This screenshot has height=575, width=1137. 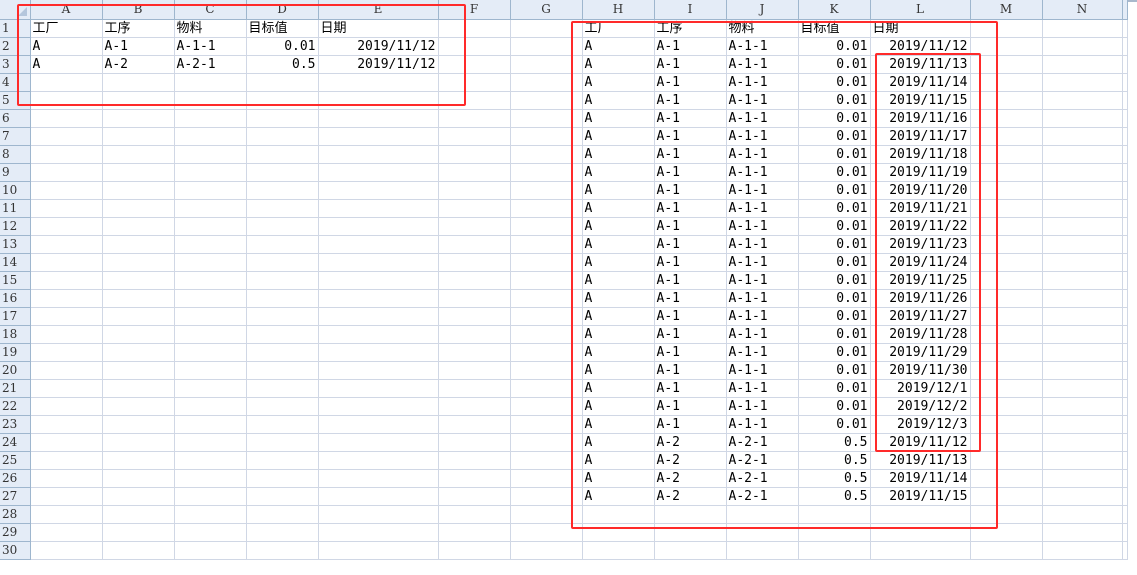 What do you see at coordinates (15, 298) in the screenshot?
I see `row-header: 16` at bounding box center [15, 298].